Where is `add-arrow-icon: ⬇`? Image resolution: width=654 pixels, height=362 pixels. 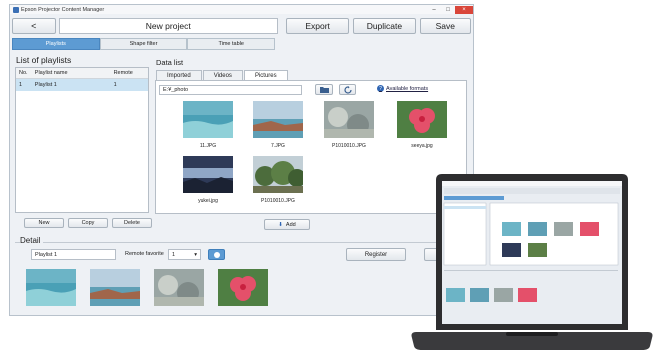
add-arrow-icon: ⬇ is located at coordinates (280, 224).